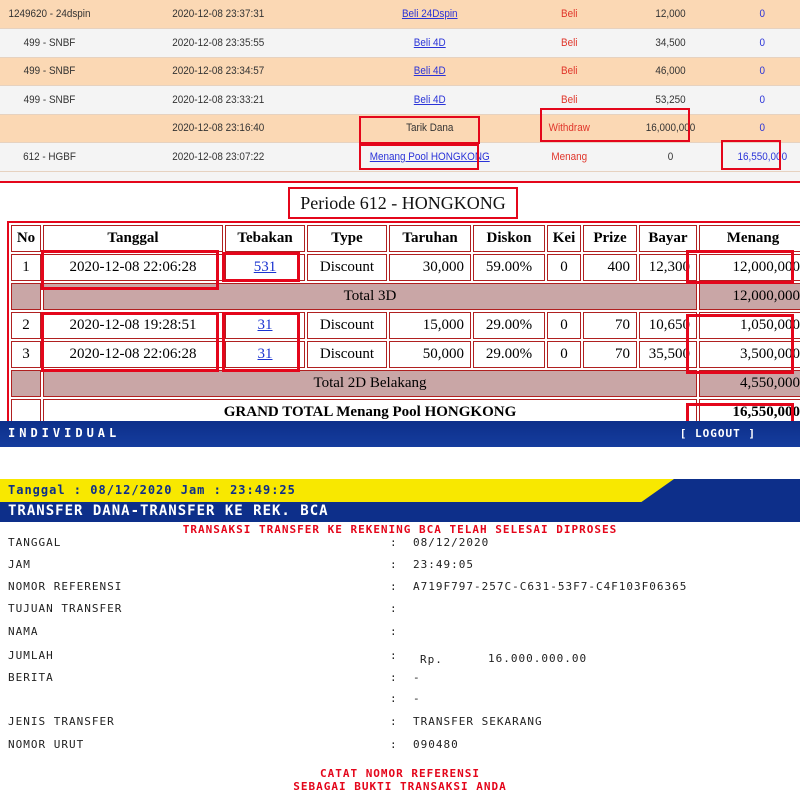 The height and width of the screenshot is (800, 800). I want to click on history-amount-cell: 12,000, so click(670, 14).